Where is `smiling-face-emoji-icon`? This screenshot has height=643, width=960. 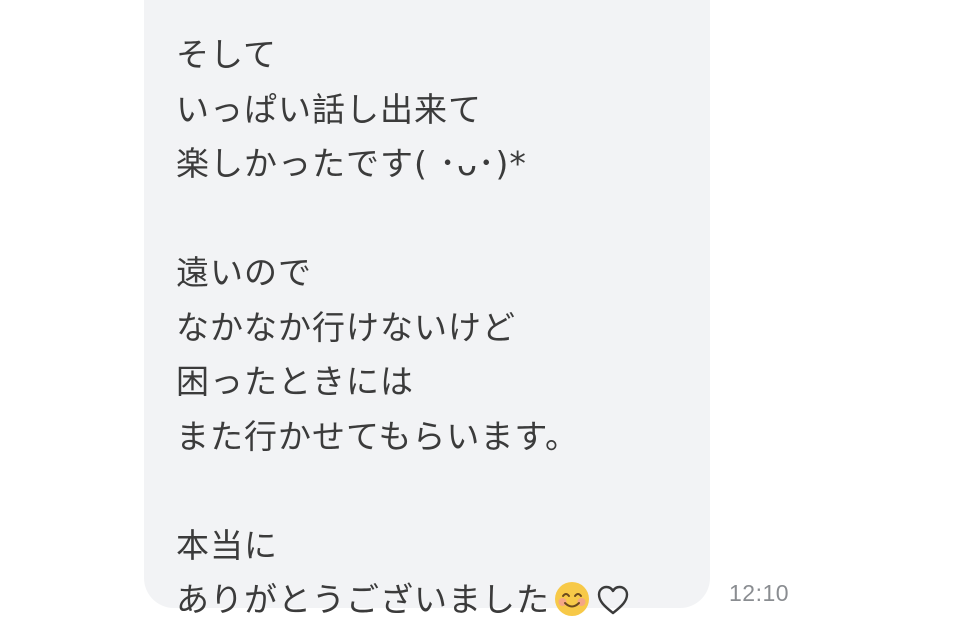
smiling-face-emoji-icon is located at coordinates (572, 606).